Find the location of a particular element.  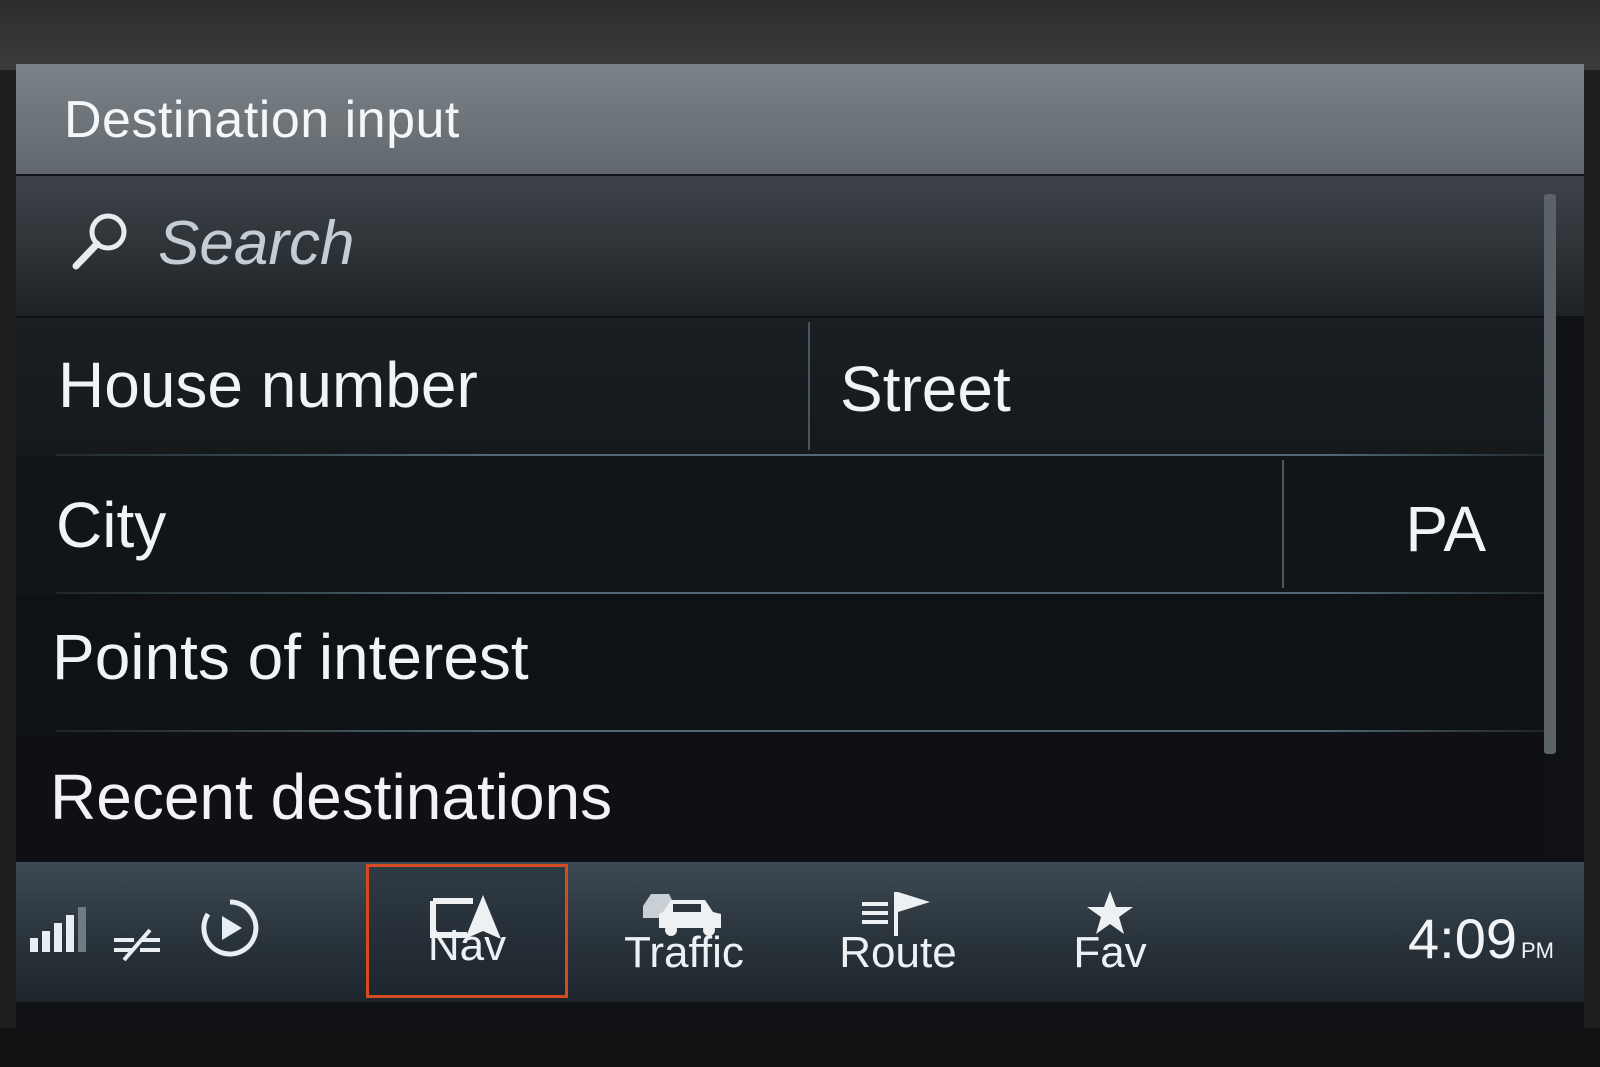

screen-bezel-bottom is located at coordinates (800, 1047).